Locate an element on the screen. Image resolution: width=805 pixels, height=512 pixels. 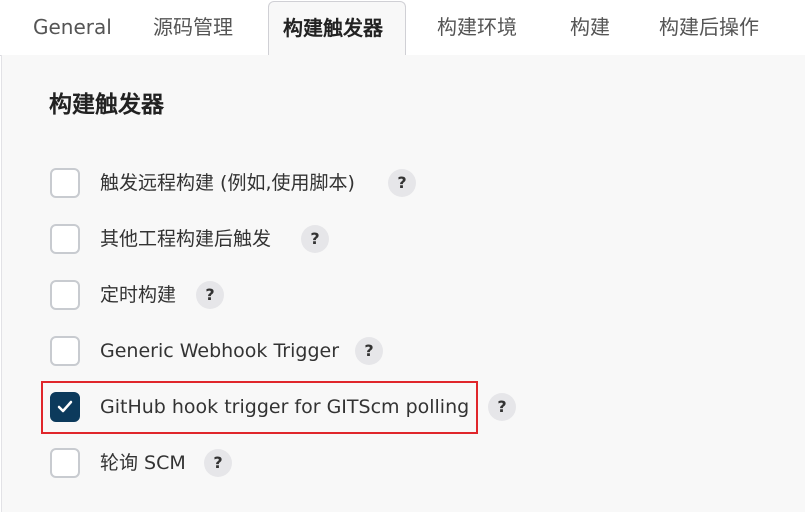
tab-build-triggers: 构建触发器 is located at coordinates (337, 28).